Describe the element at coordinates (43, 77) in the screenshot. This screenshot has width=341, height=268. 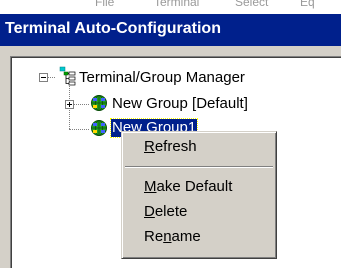
I see `collapse-toggle-root` at that location.